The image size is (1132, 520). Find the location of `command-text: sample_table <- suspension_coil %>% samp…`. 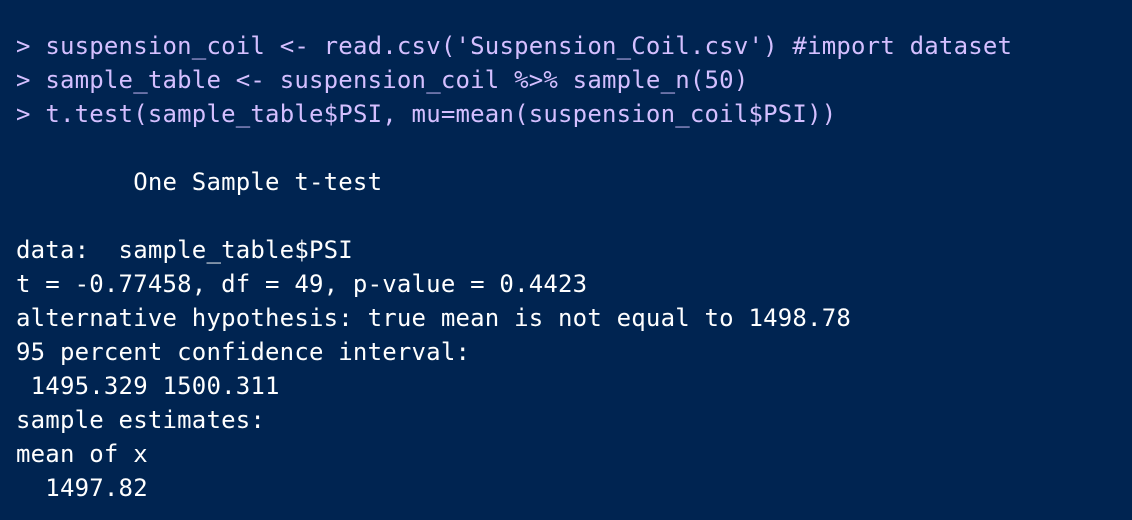

command-text: sample_table <- suspension_coil %>% samp… is located at coordinates (397, 80).